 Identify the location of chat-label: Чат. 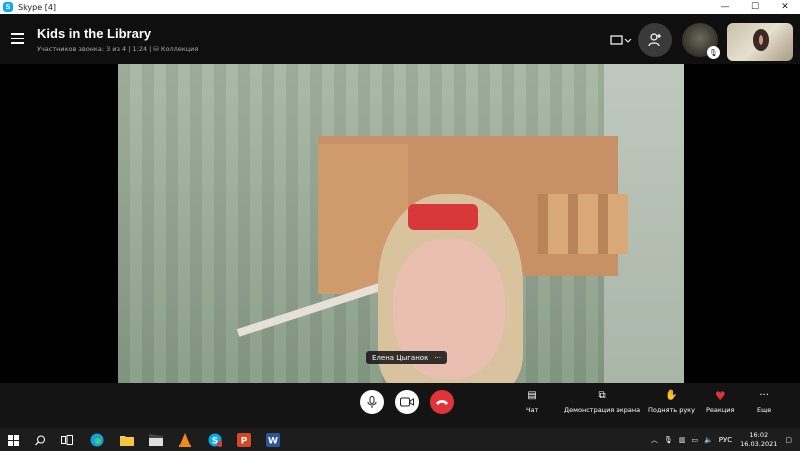
(532, 410).